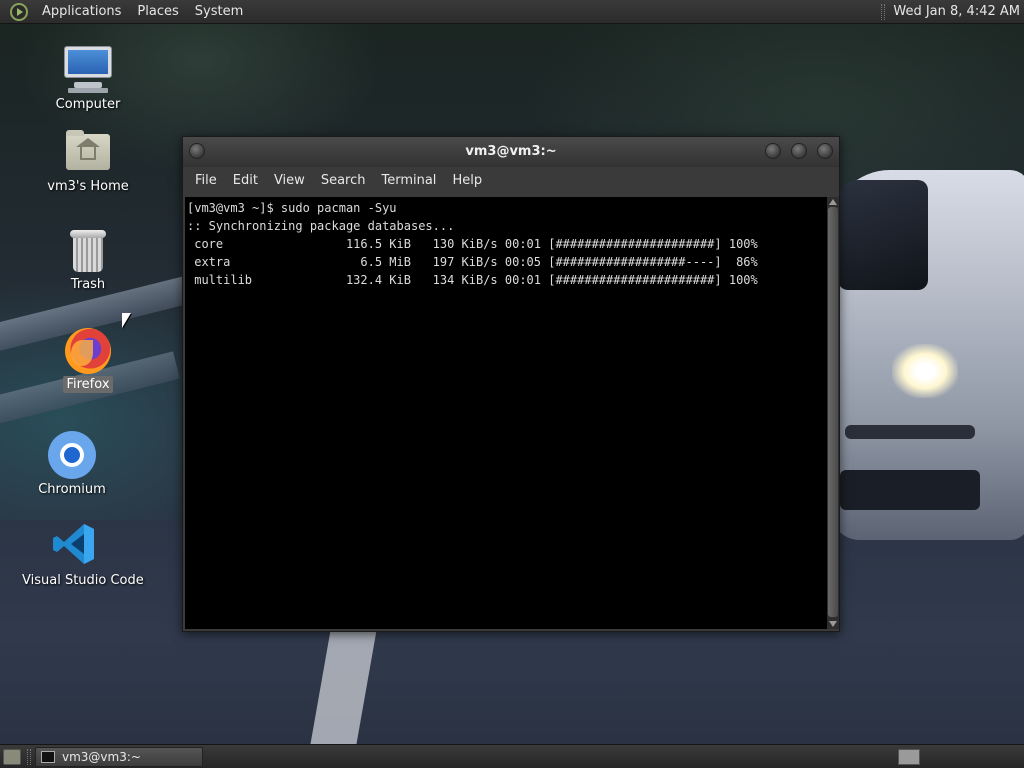  I want to click on desktop-icon-home: vm3's Home, so click(88, 162).